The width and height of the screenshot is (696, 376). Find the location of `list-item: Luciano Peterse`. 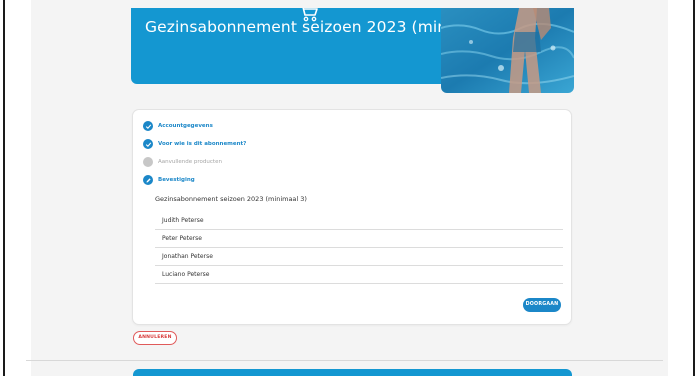

list-item: Luciano Peterse is located at coordinates (359, 274).